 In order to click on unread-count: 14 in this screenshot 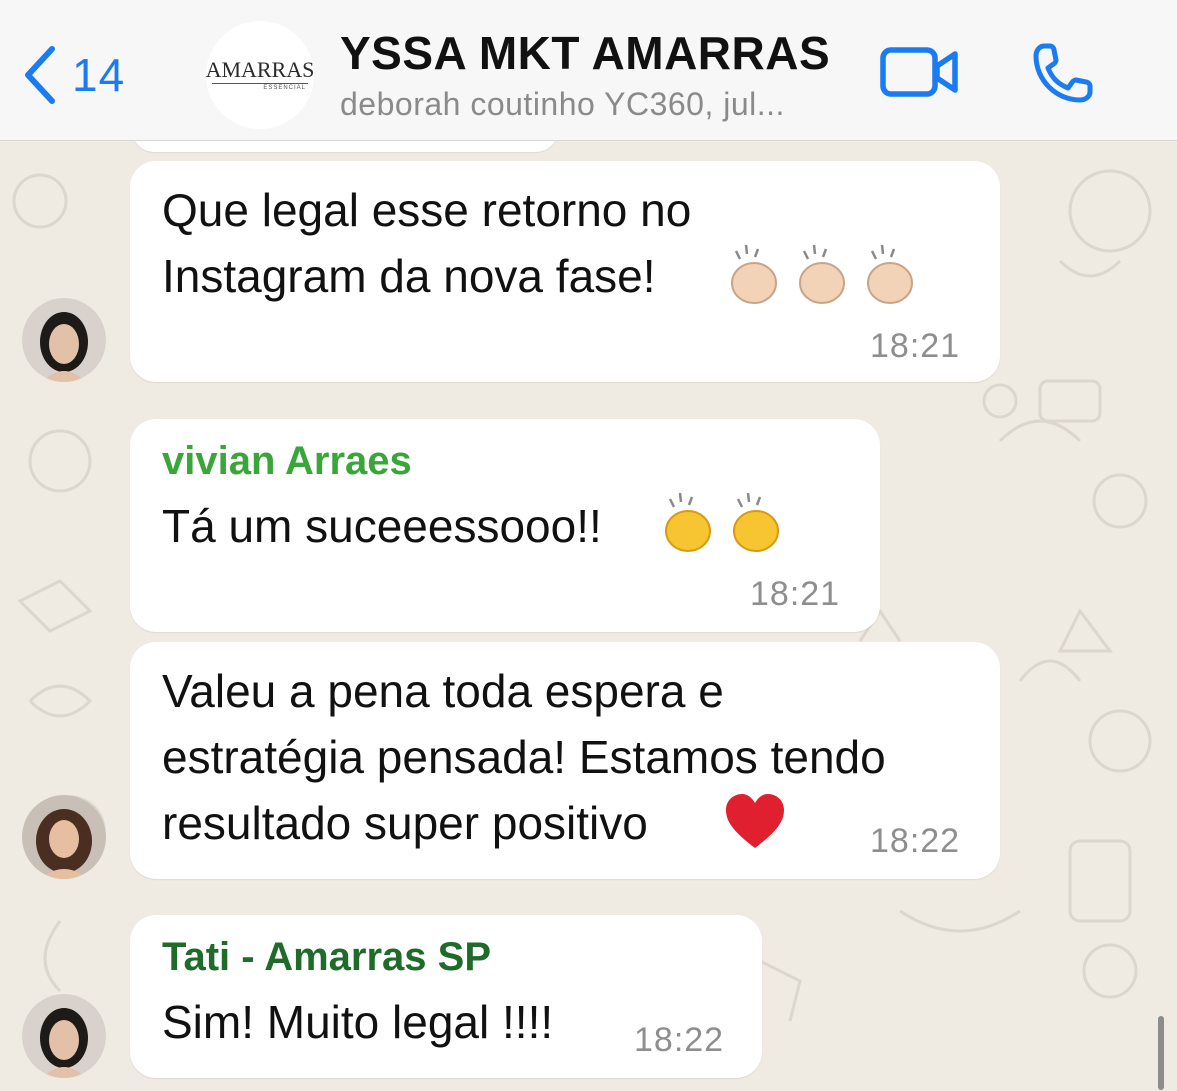, I will do `click(99, 75)`.